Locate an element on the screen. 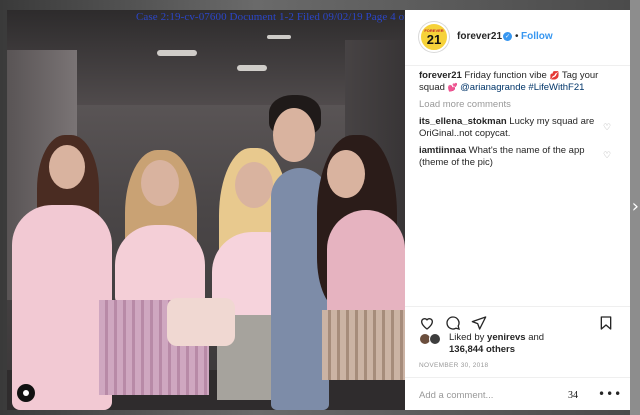 This screenshot has width=640, height=415. bookmark-icon is located at coordinates (606, 323).